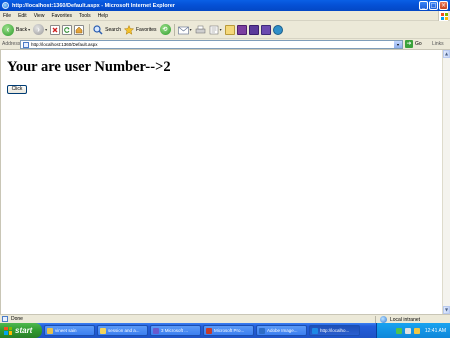 This screenshot has width=450, height=338. What do you see at coordinates (418, 44) in the screenshot?
I see `go-label: Go` at bounding box center [418, 44].